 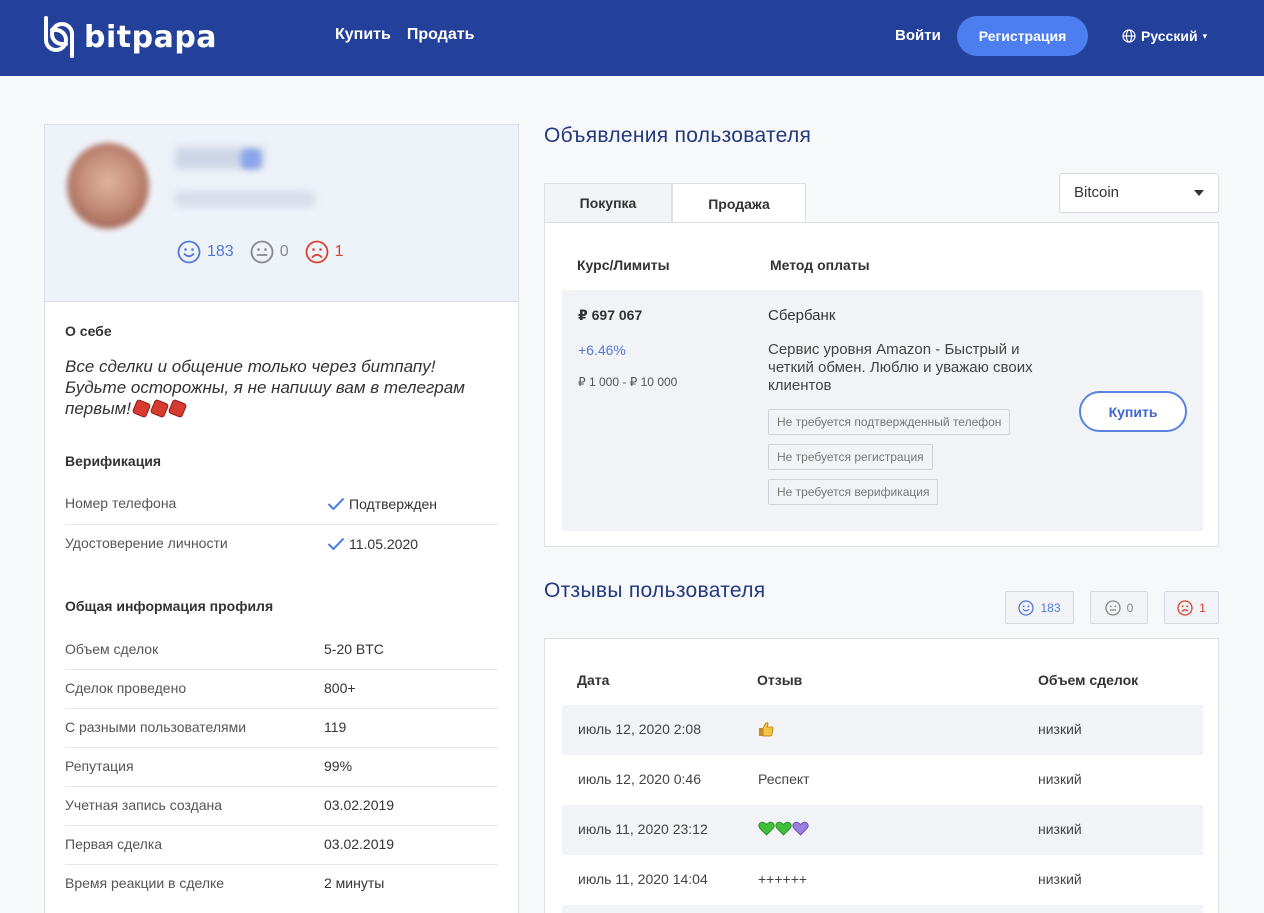 What do you see at coordinates (281, 545) in the screenshot?
I see `verification-row: Удостоверение личности 11.05.2020` at bounding box center [281, 545].